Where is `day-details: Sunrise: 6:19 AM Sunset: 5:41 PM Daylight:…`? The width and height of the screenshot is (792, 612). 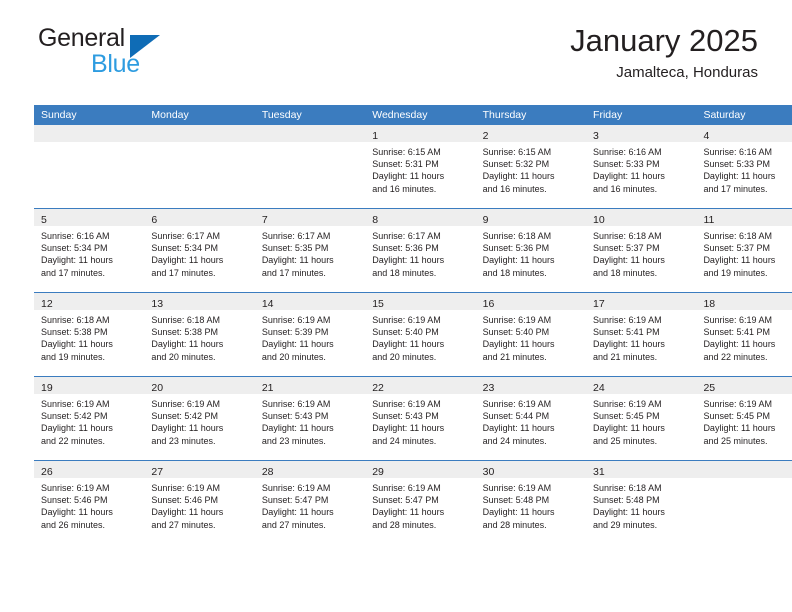
day-details: Sunrise: 6:19 AM Sunset: 5:41 PM Daylight:… is located at coordinates (744, 336).